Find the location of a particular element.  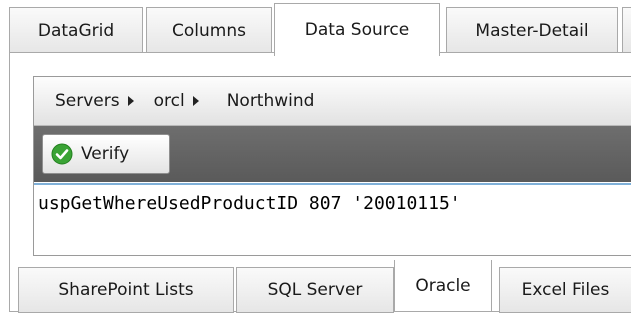

breadcrumb-orcl: orcl is located at coordinates (176, 101).